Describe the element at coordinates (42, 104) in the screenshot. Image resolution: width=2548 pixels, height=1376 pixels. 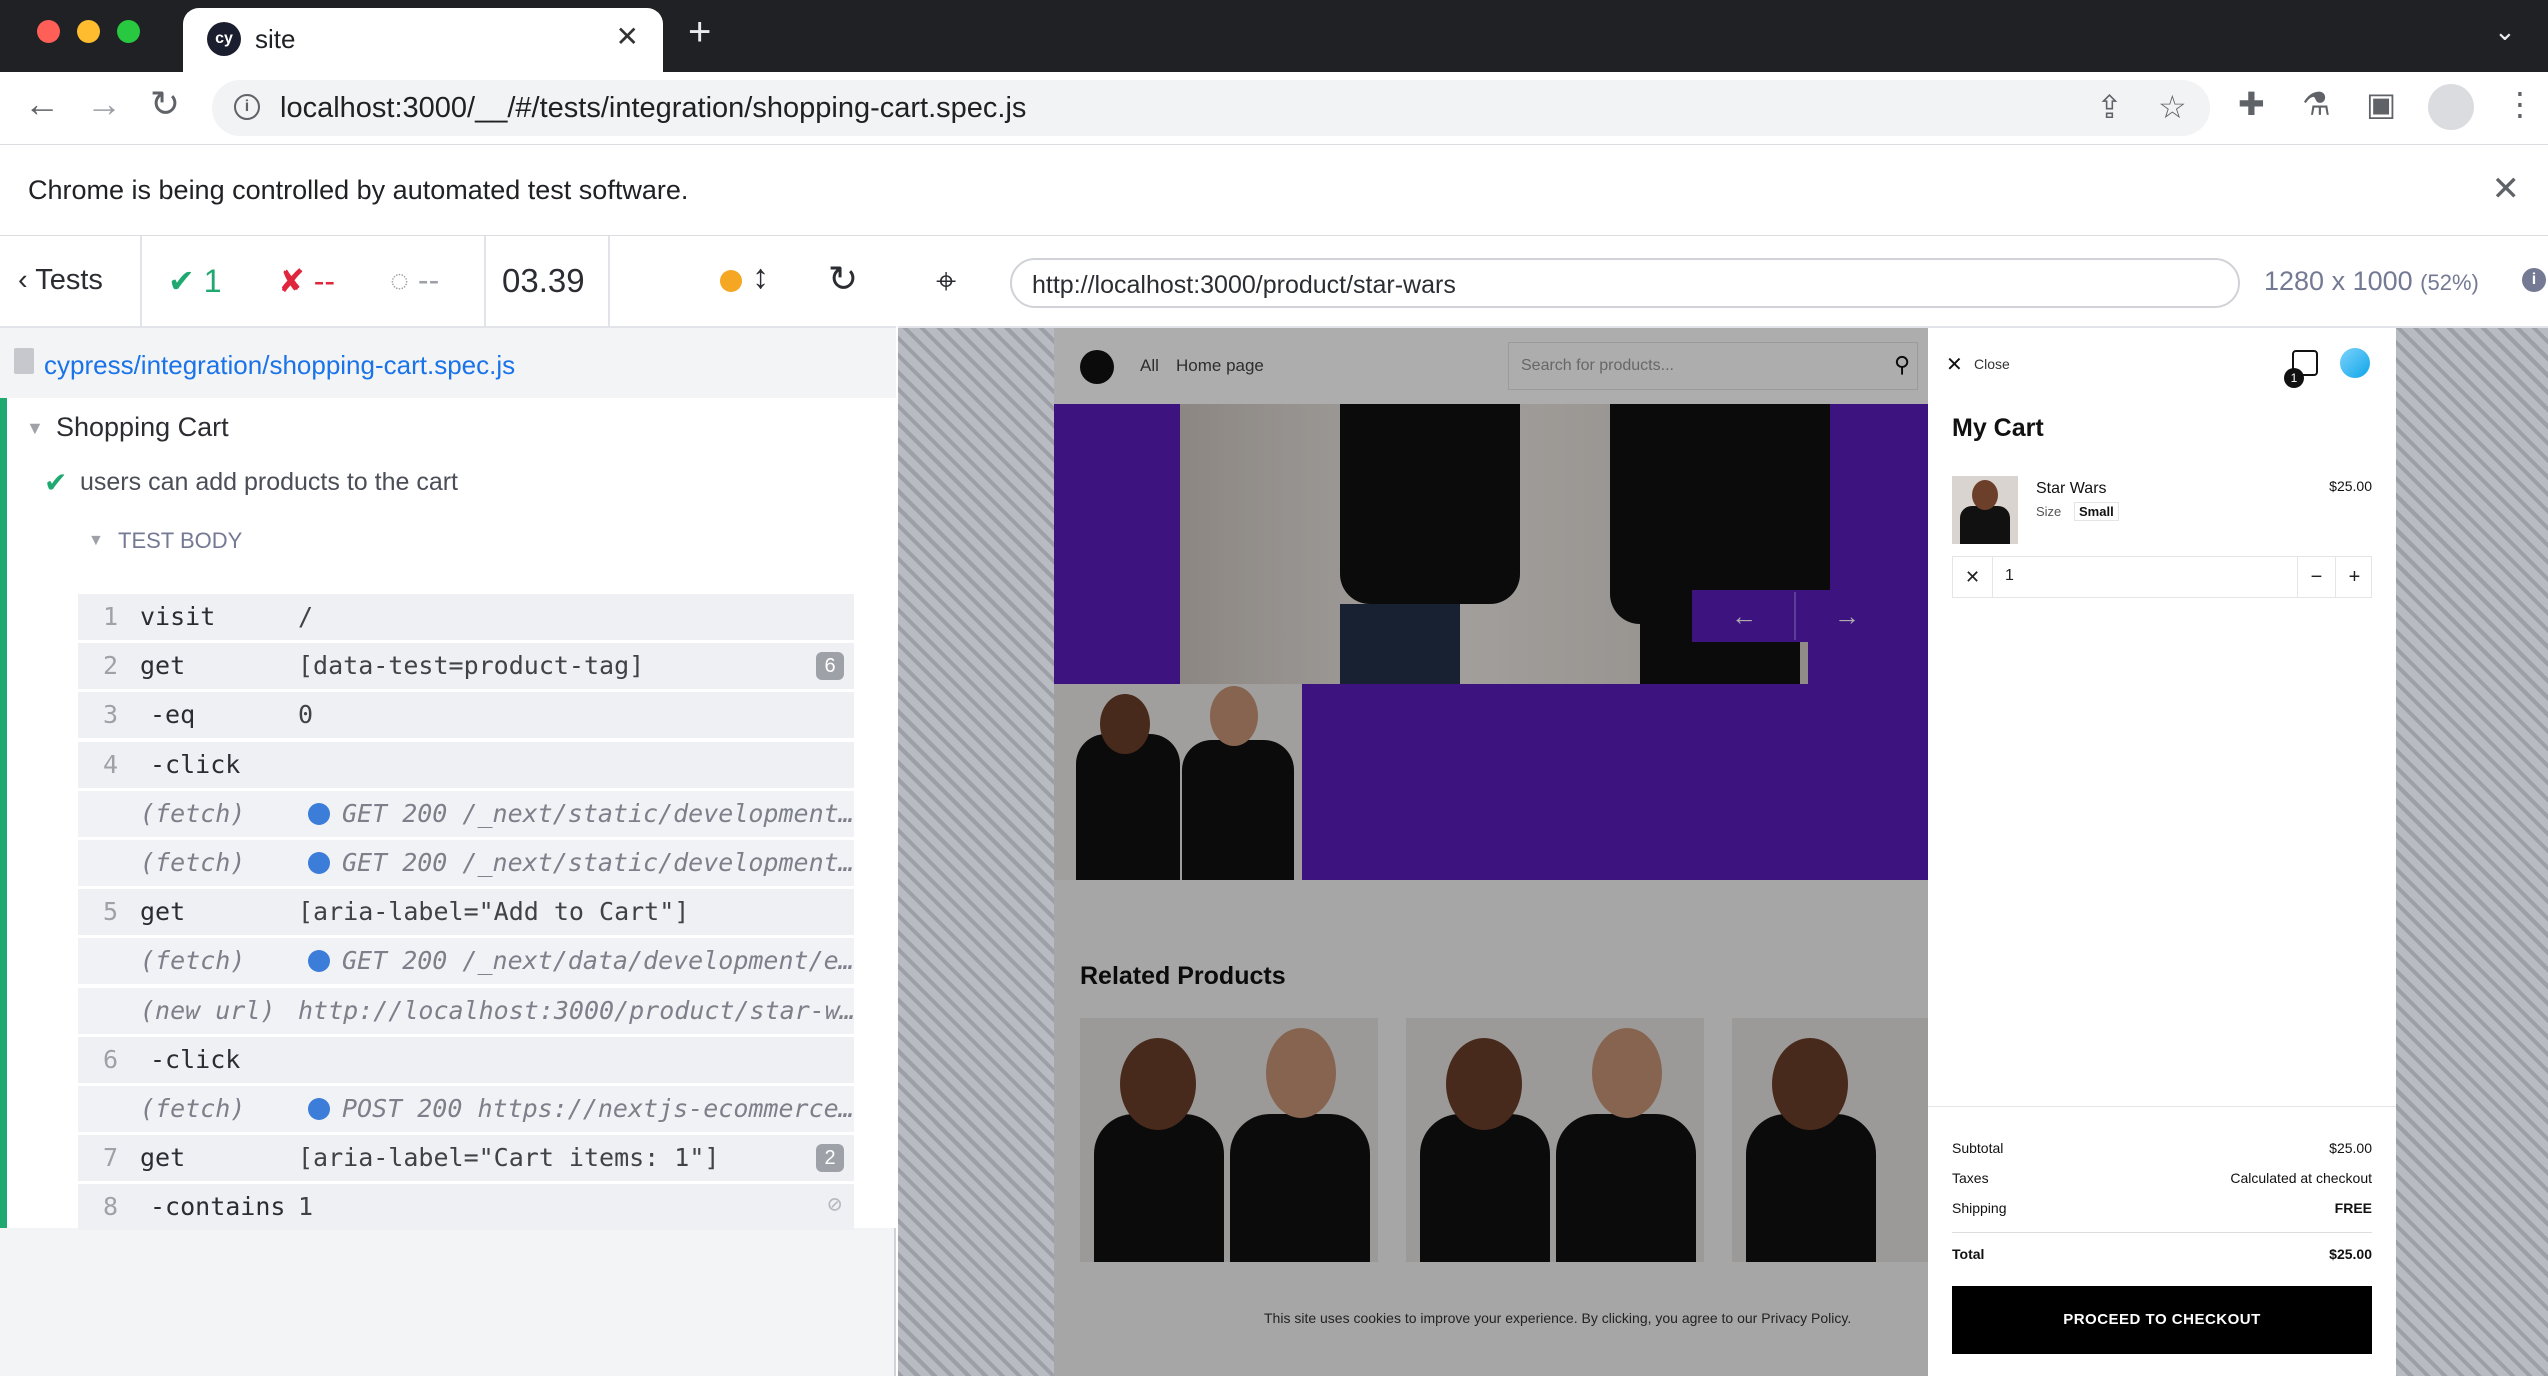
I see `back-icon: ←` at that location.